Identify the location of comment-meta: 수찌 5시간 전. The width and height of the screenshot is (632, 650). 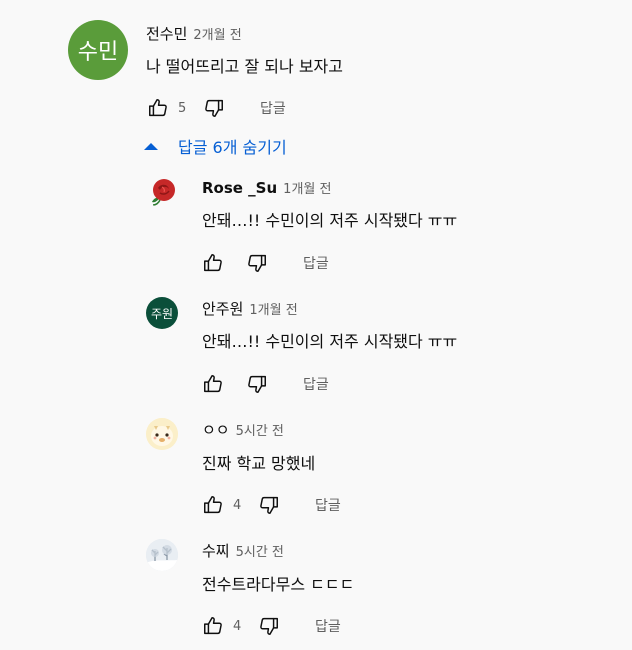
(243, 550).